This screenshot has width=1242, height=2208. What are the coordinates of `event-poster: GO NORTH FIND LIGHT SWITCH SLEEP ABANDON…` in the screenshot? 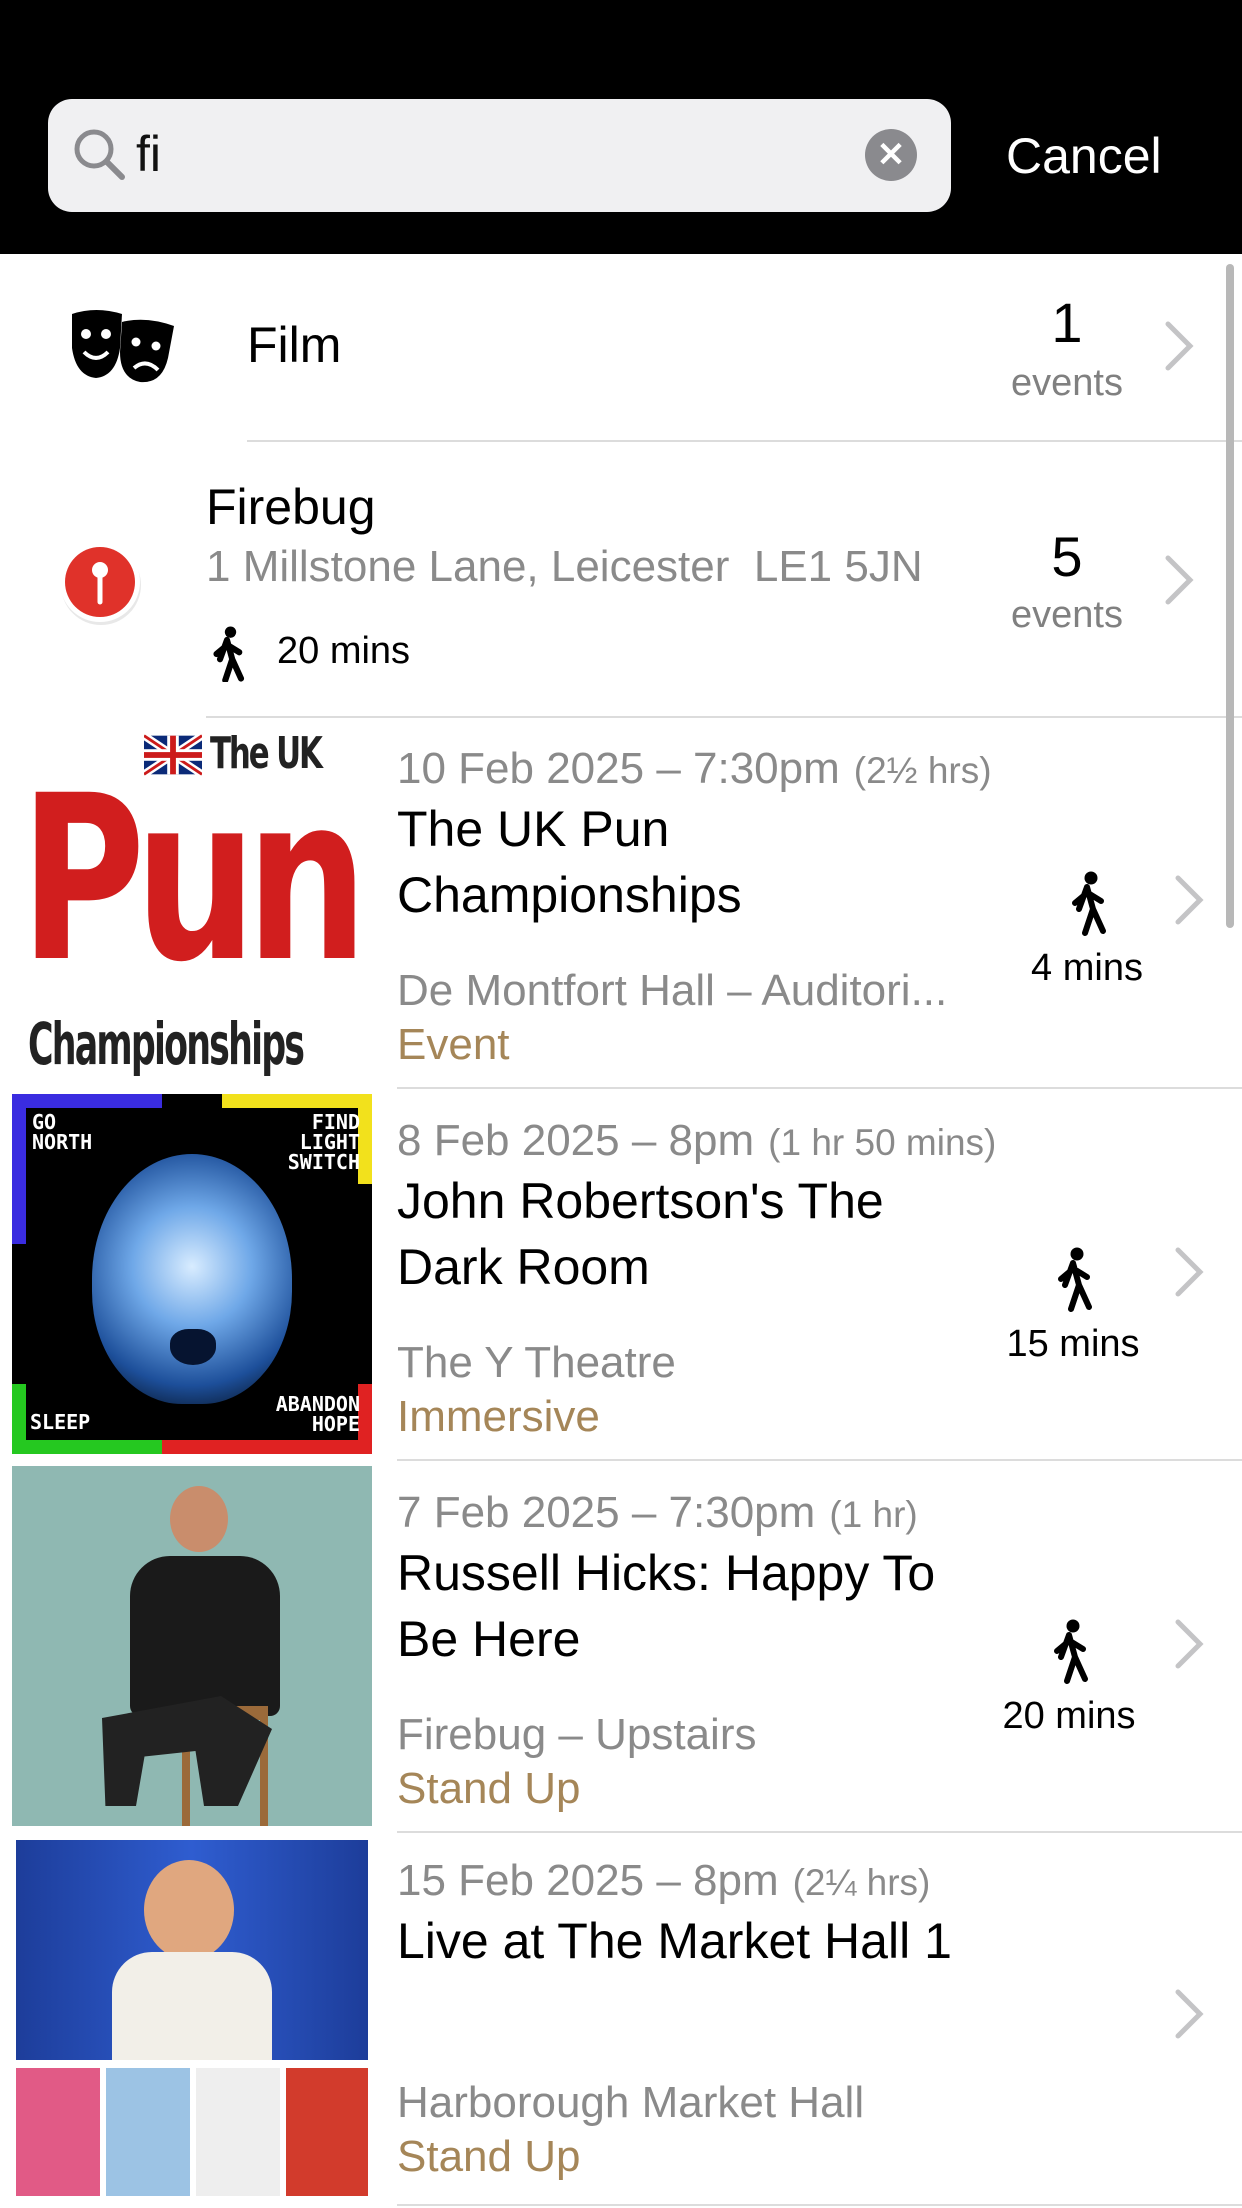 It's located at (192, 1274).